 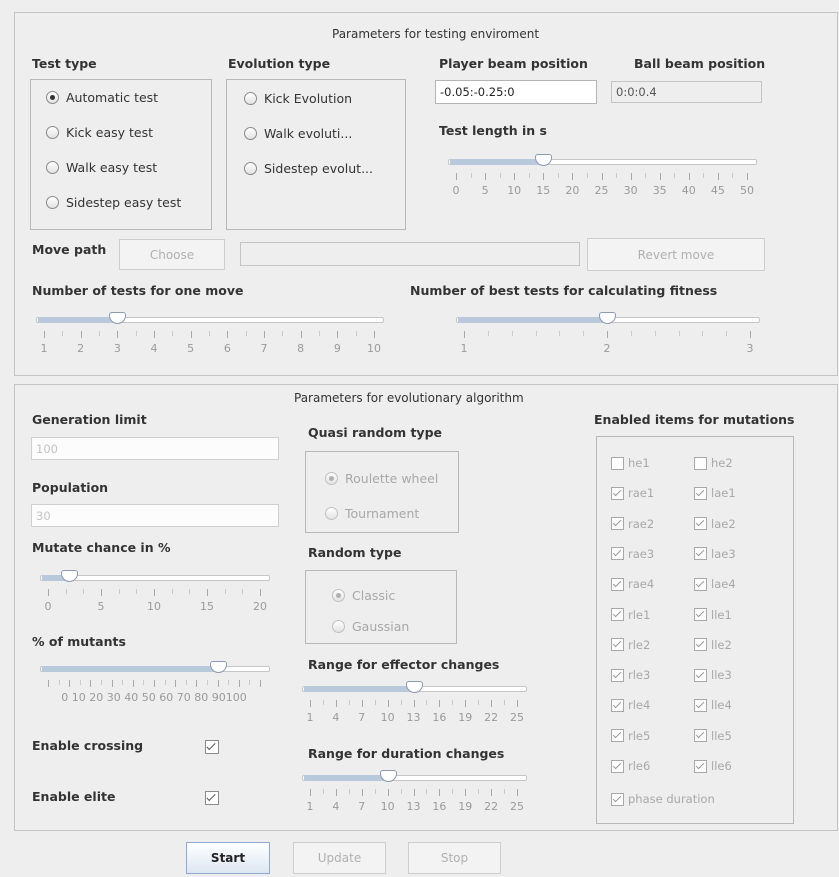 What do you see at coordinates (212, 747) in the screenshot?
I see `enable-crossing-checkbox` at bounding box center [212, 747].